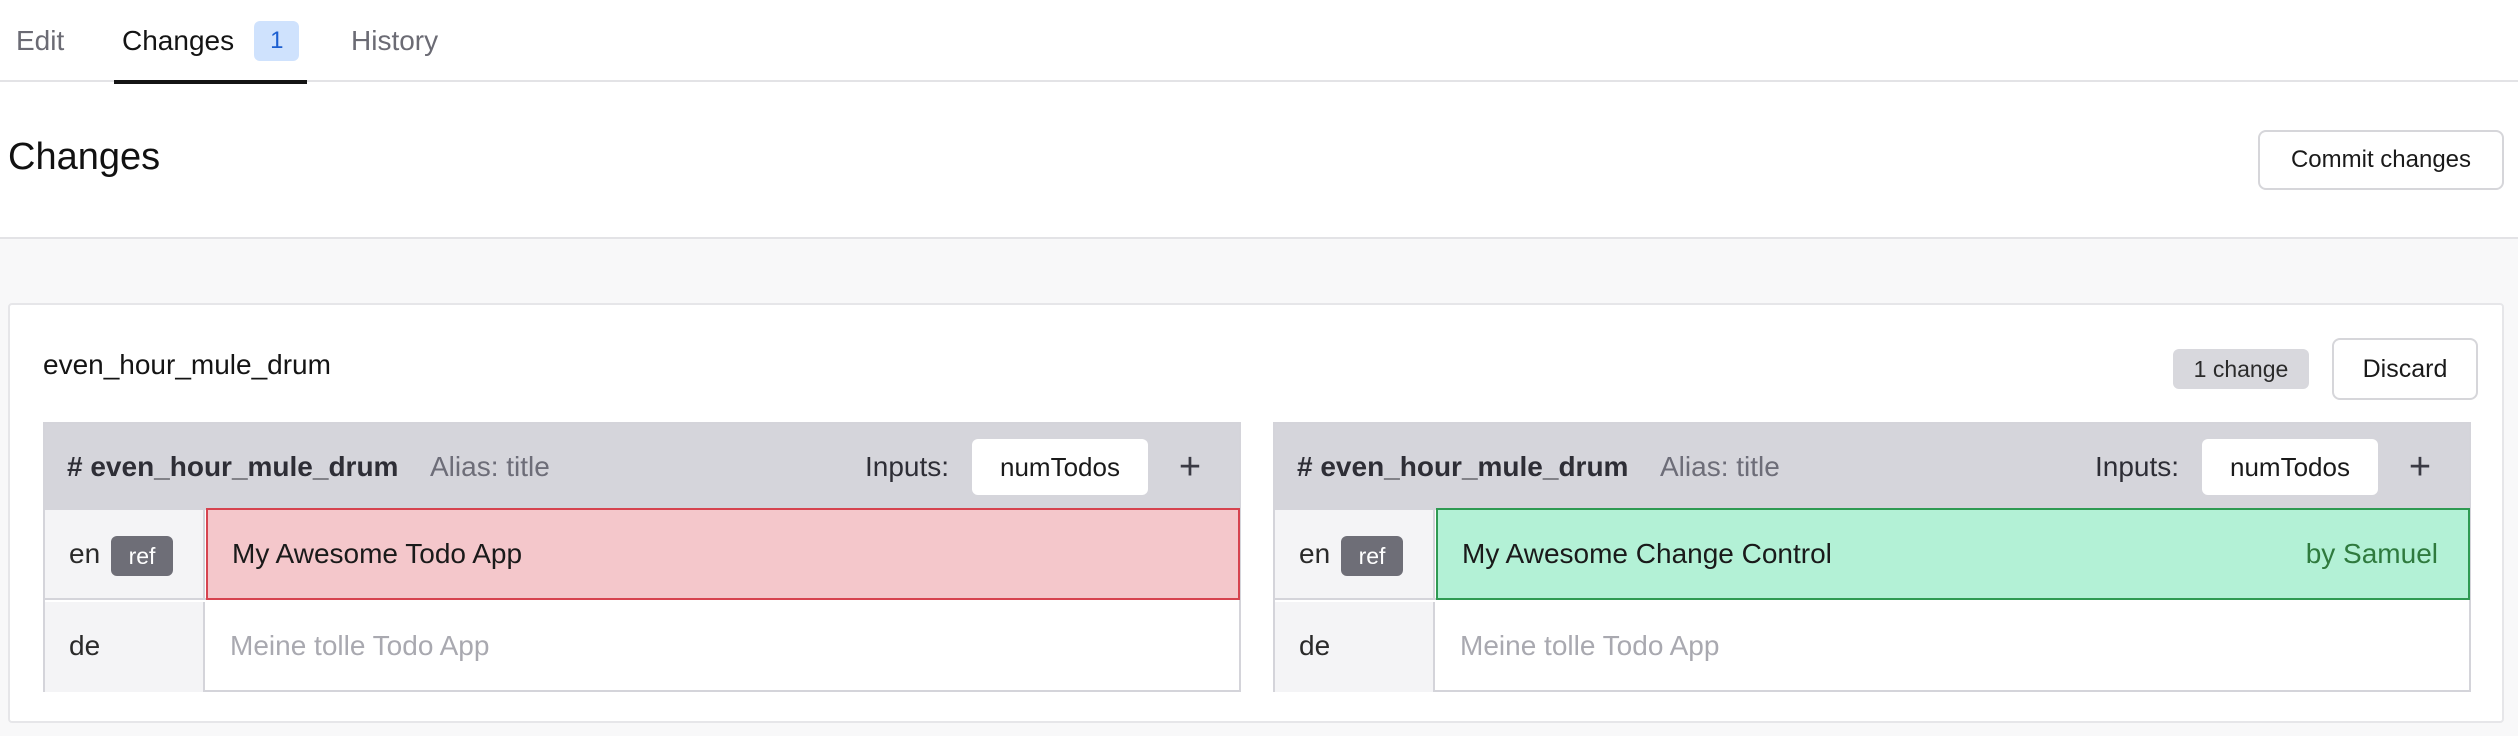  I want to click on changes-count-badge: 1, so click(277, 41).